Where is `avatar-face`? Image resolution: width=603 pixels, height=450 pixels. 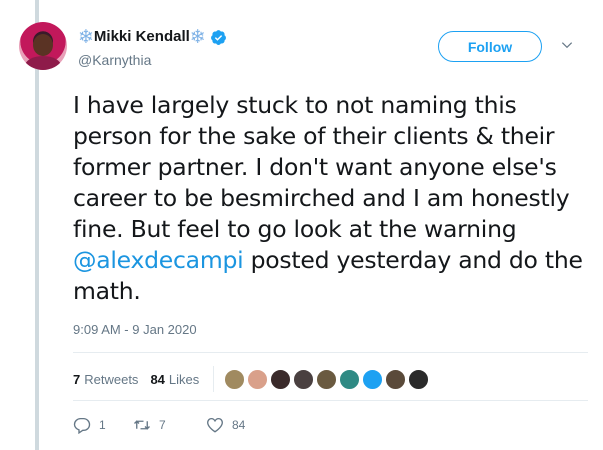
avatar-face is located at coordinates (43, 45).